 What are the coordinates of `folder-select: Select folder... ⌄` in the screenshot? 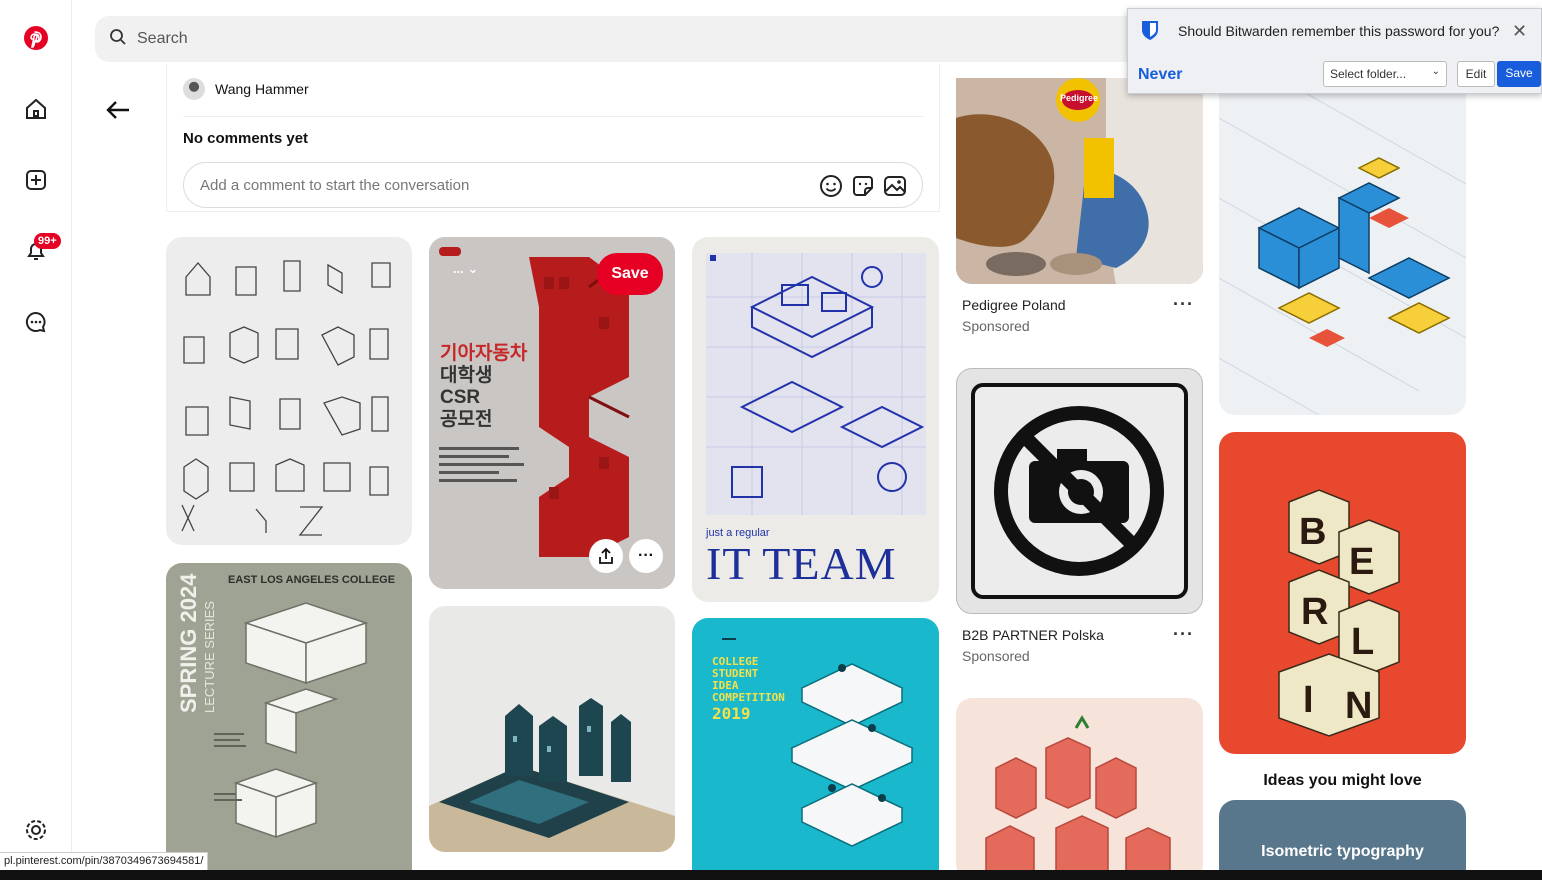 It's located at (1385, 74).